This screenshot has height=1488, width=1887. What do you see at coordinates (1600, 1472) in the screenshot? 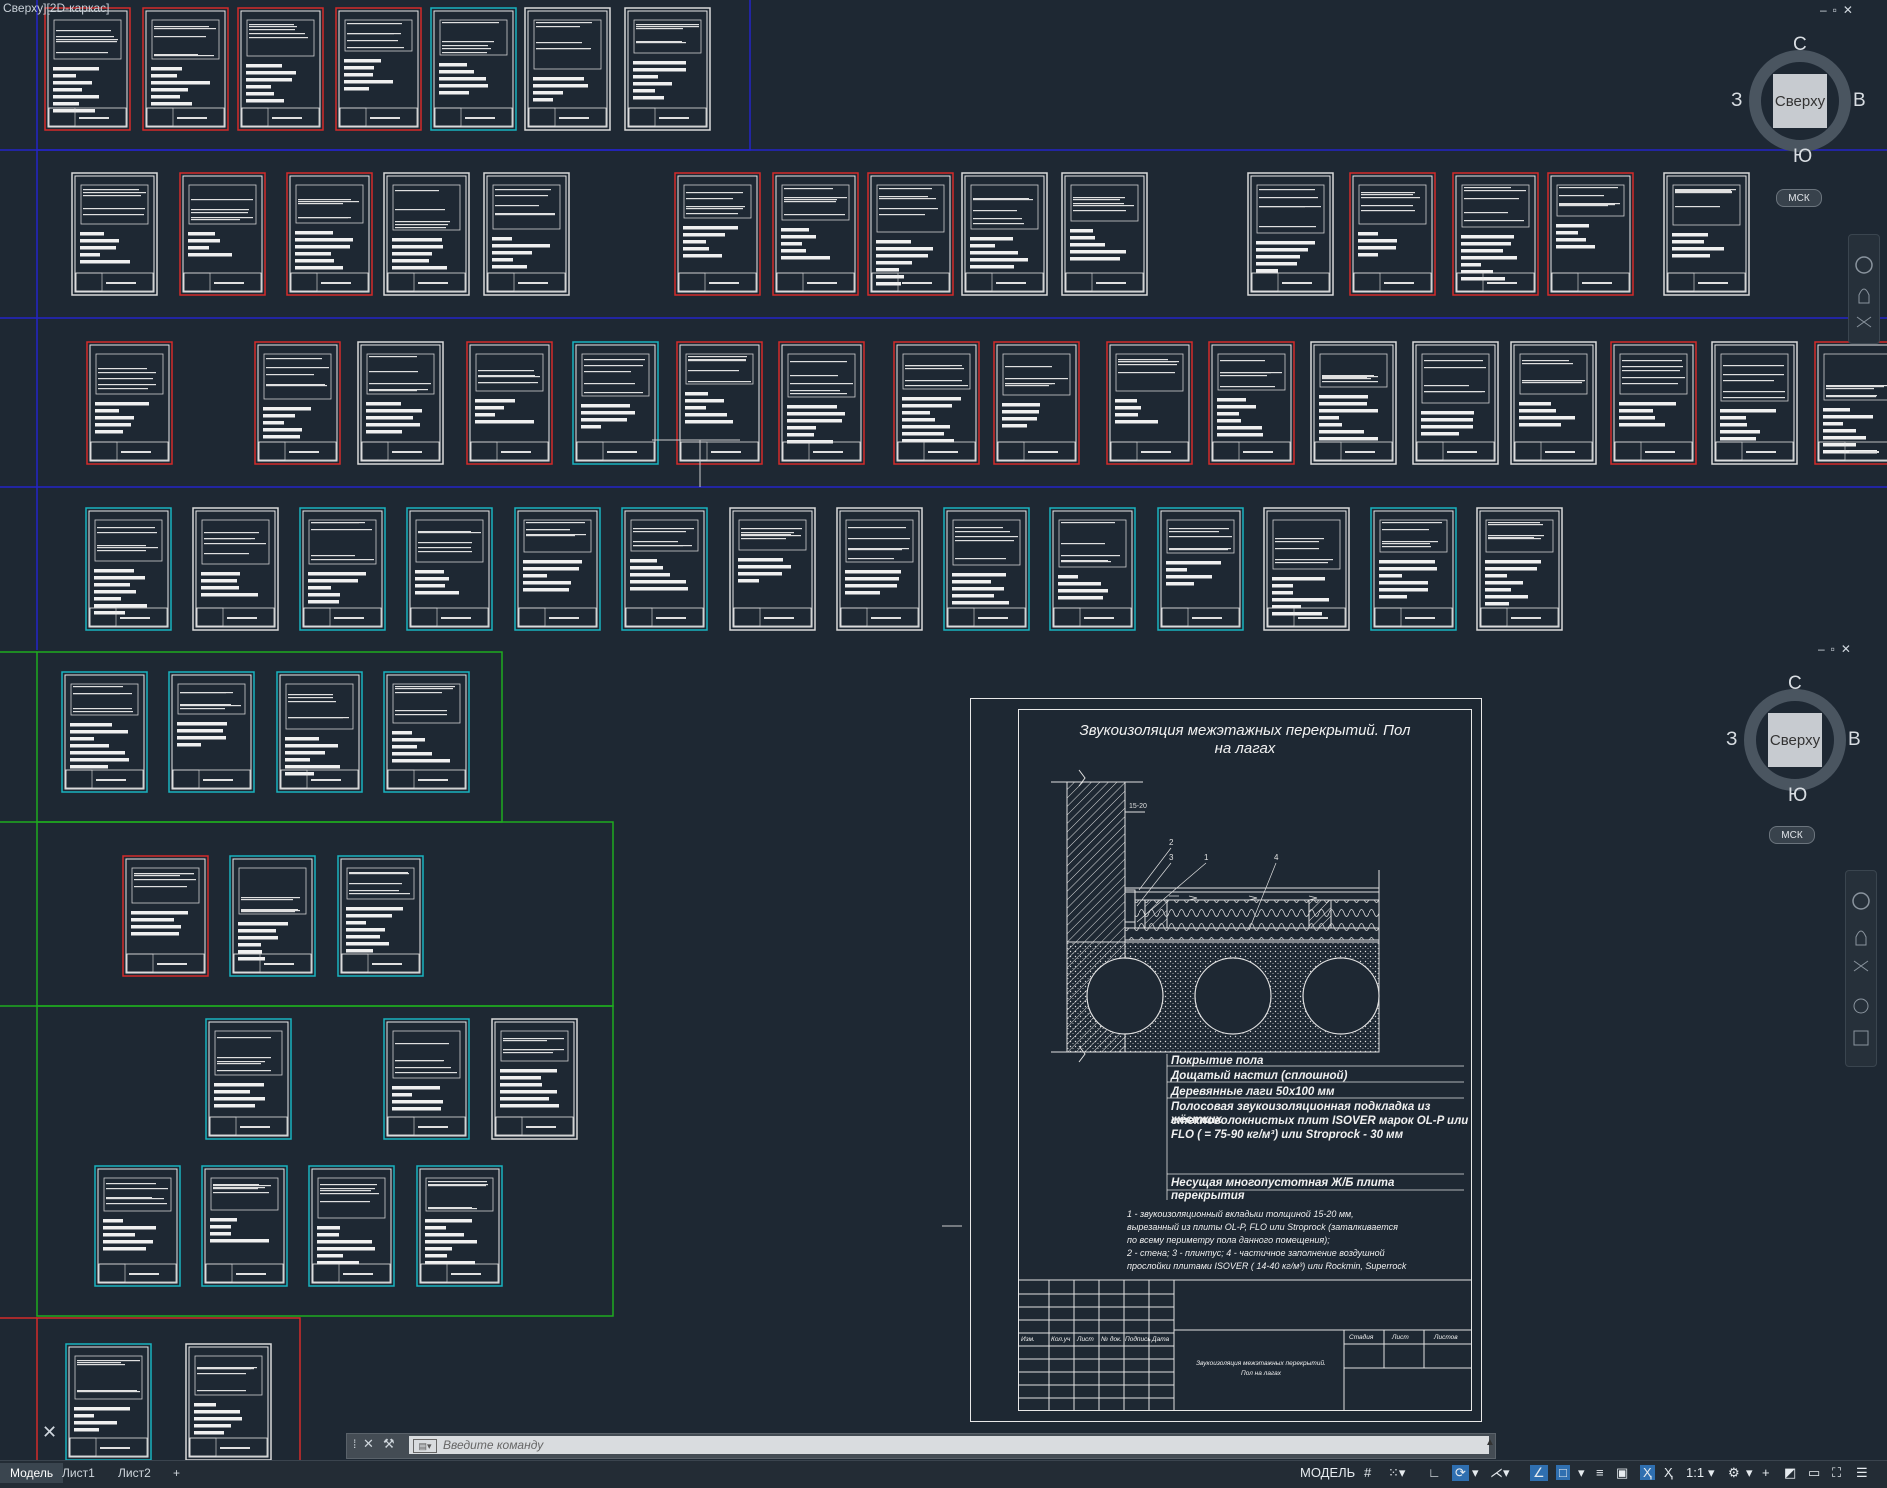
I see `lineweight-icon: ≡` at bounding box center [1600, 1472].